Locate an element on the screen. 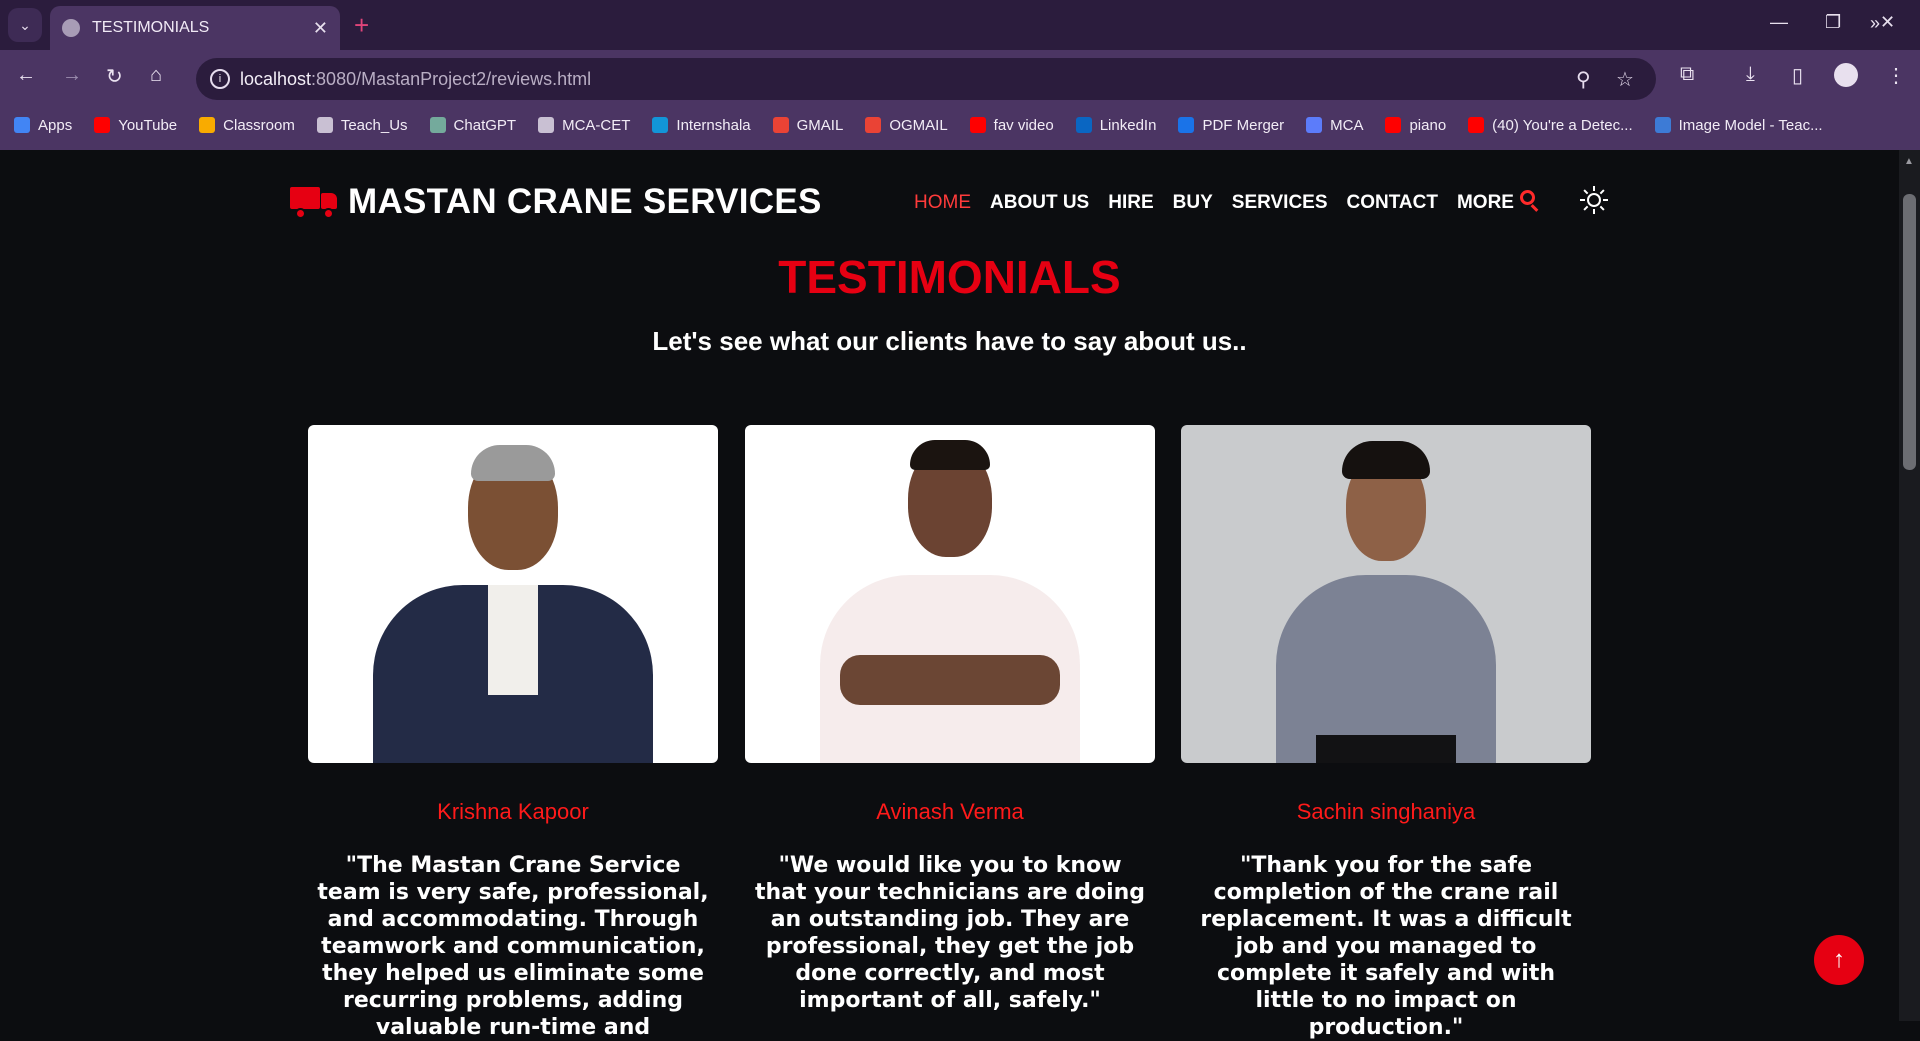 The image size is (1920, 1041). browser-tab: TESTIMONIALS ✕ is located at coordinates (195, 28).